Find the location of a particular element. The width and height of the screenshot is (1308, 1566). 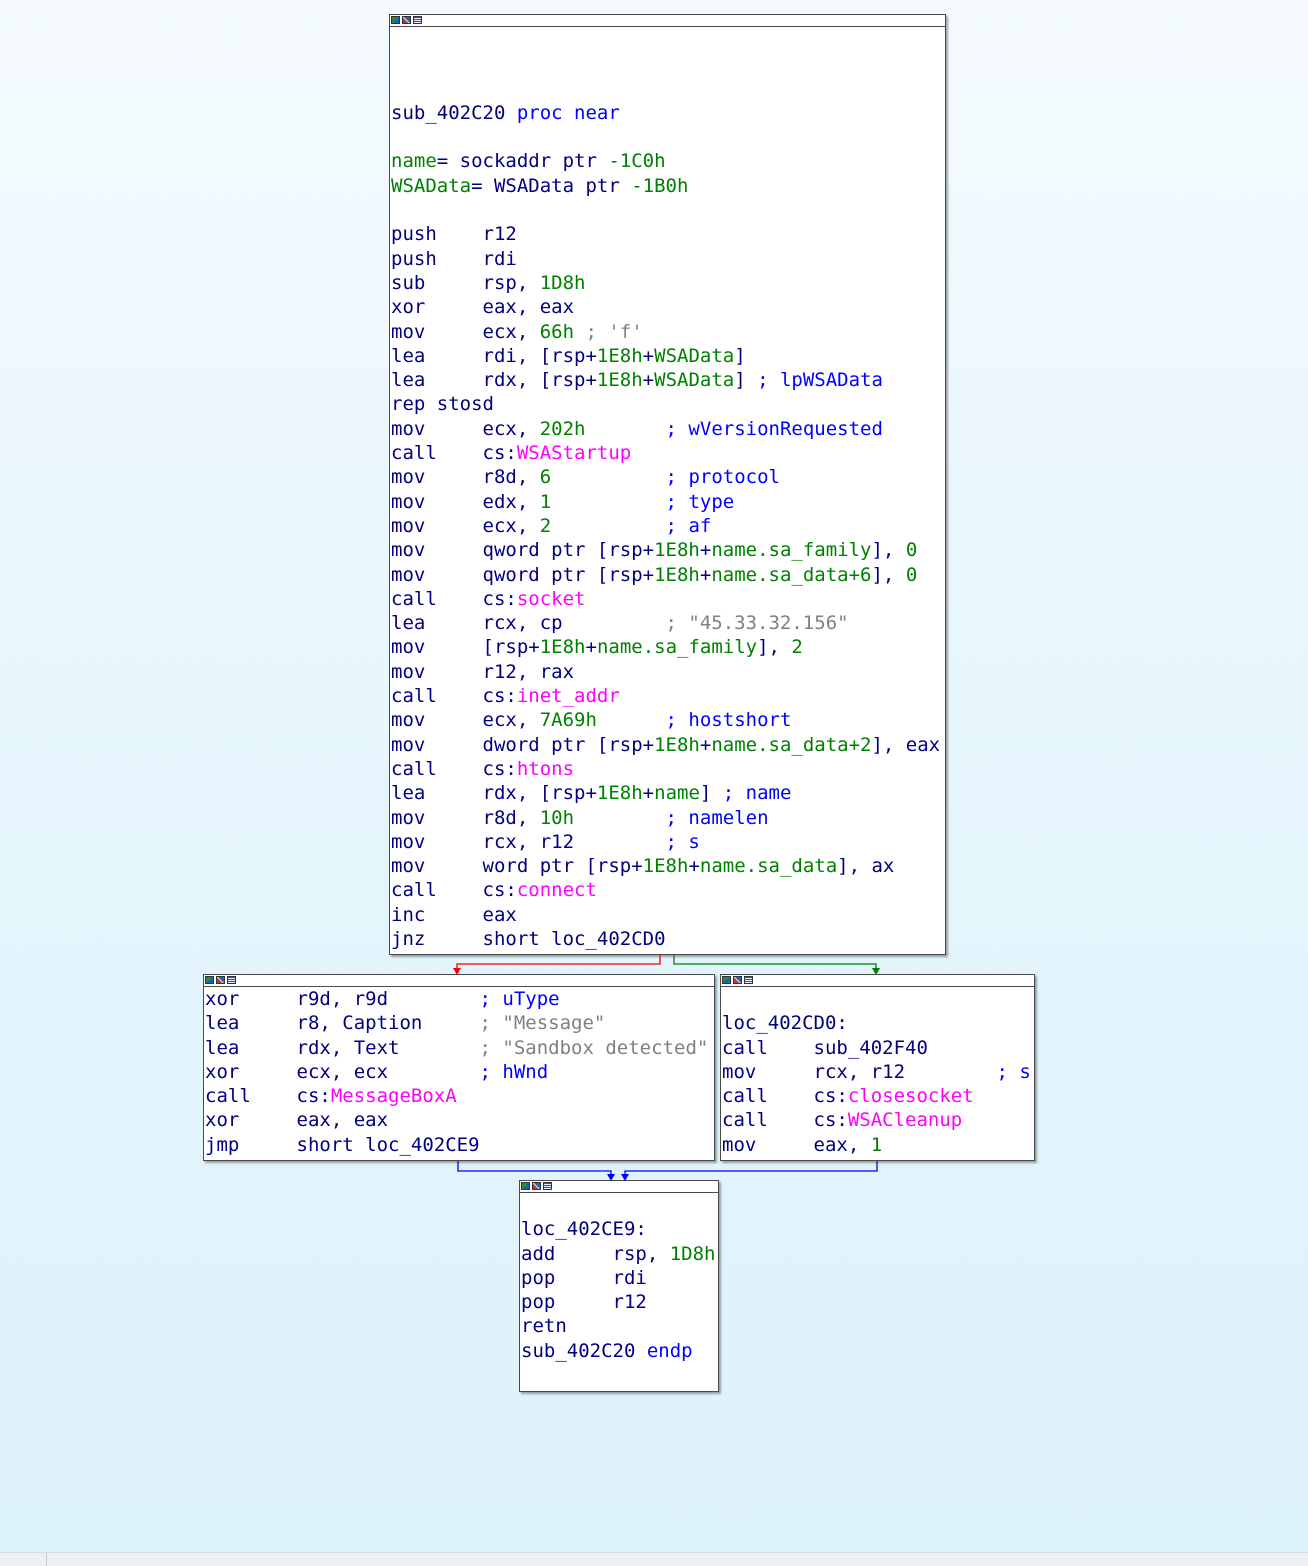

code-line: call cs:closesocket is located at coordinates (878, 1096).